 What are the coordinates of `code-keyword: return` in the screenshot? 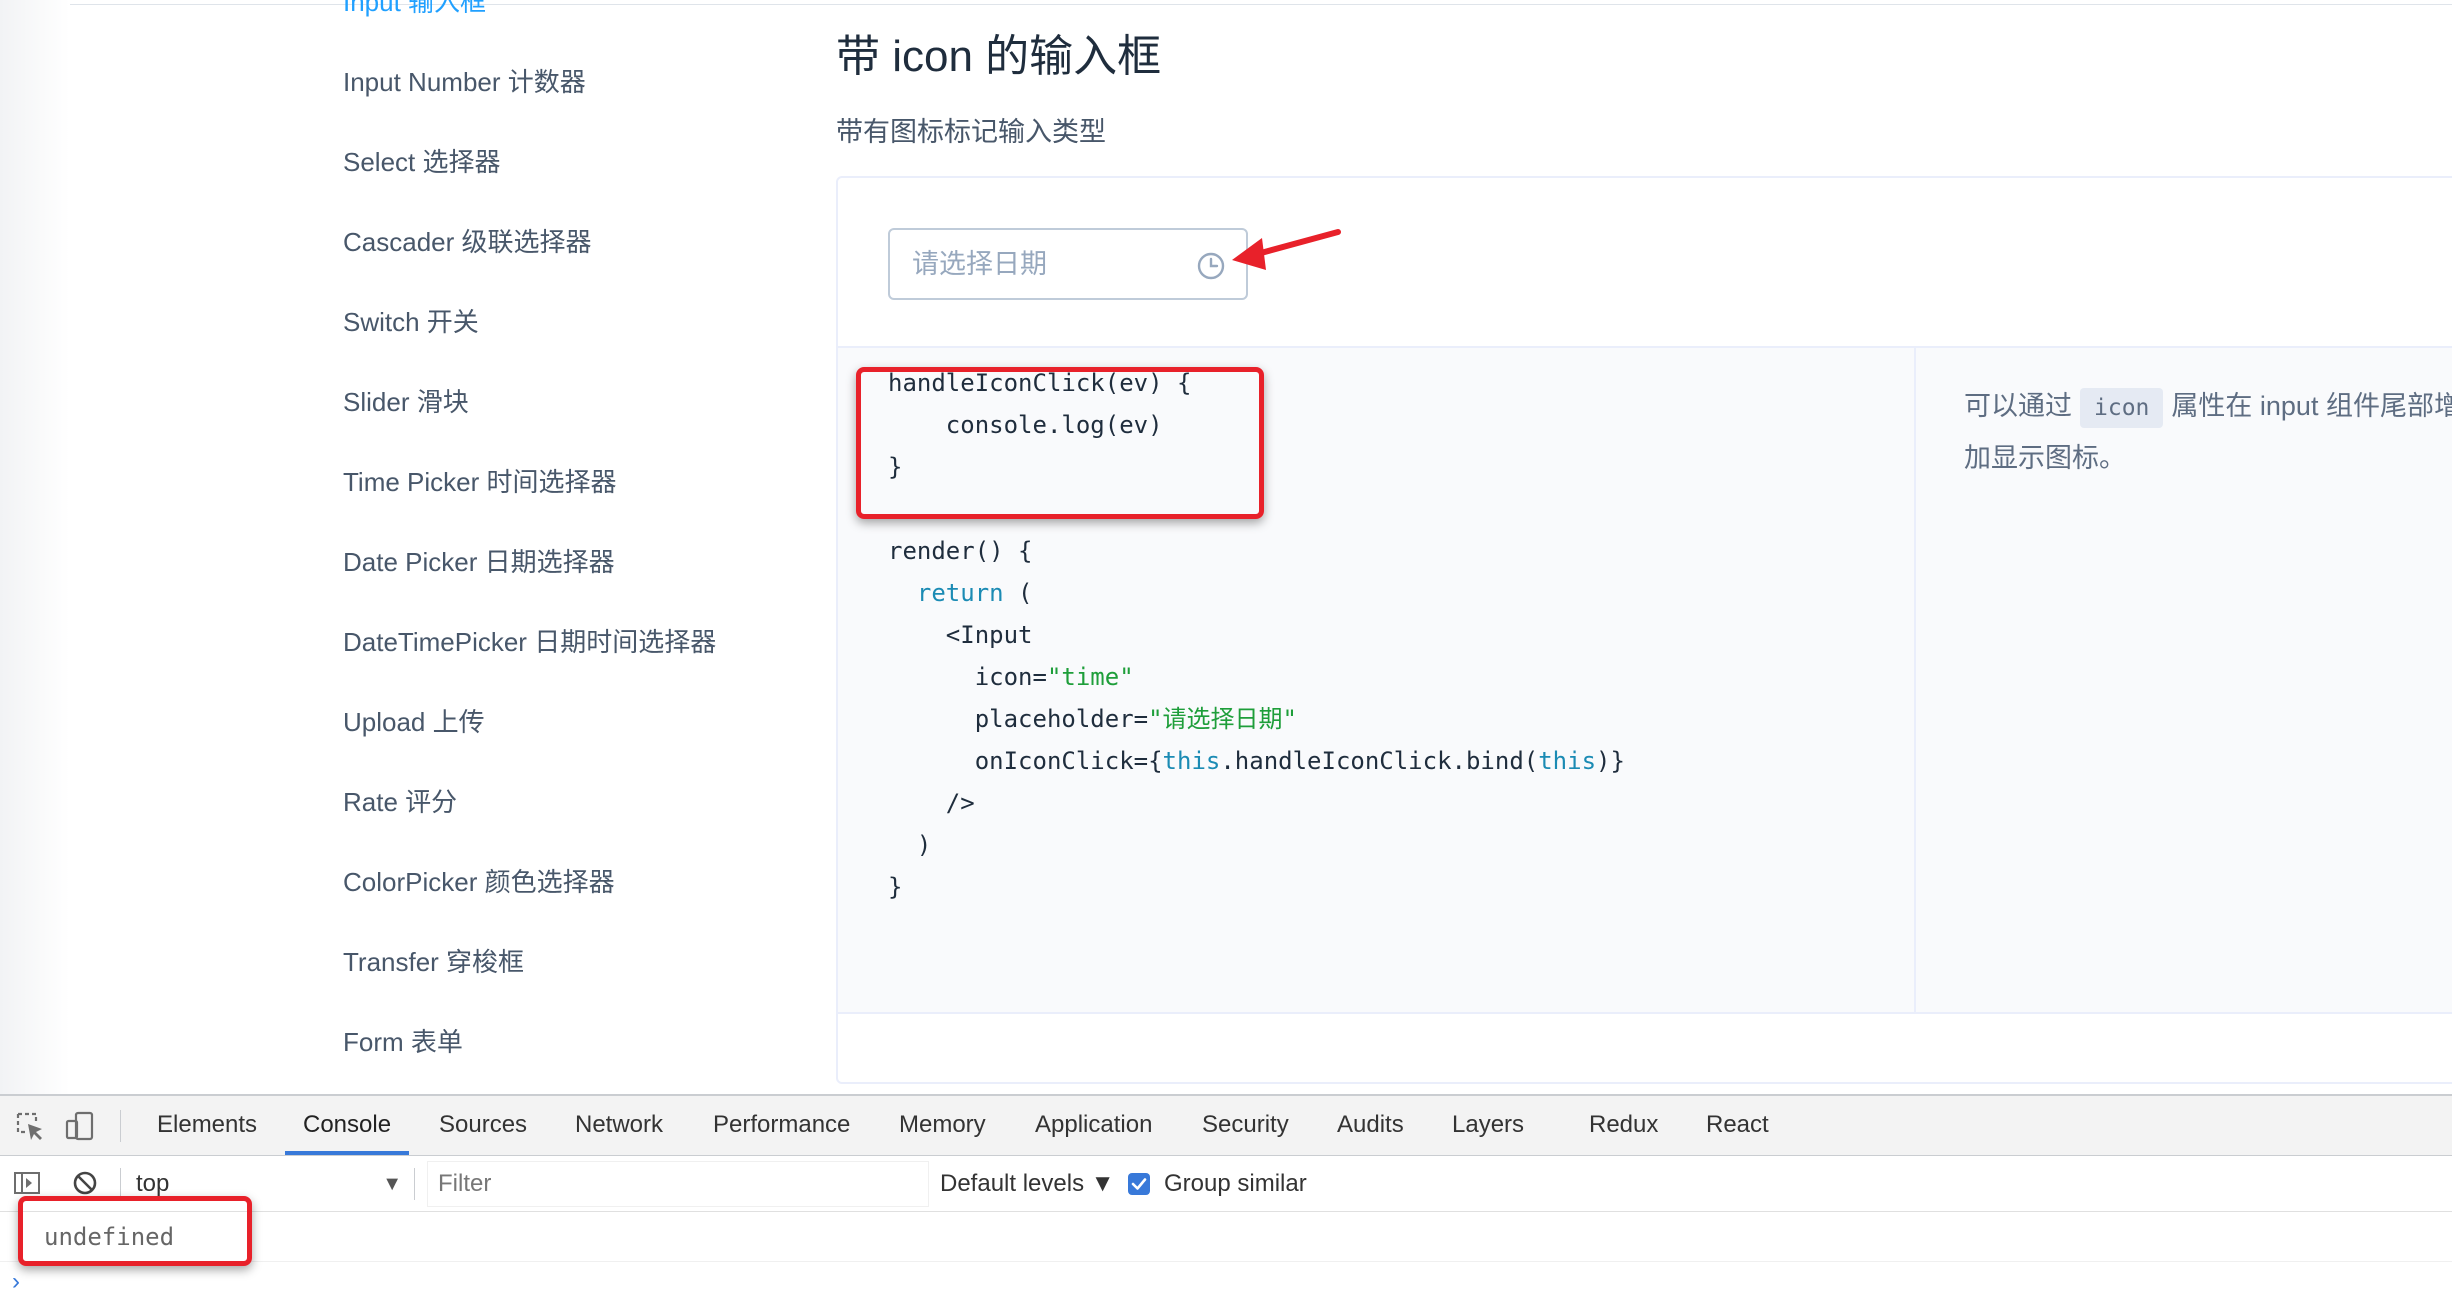 It's located at (960, 593).